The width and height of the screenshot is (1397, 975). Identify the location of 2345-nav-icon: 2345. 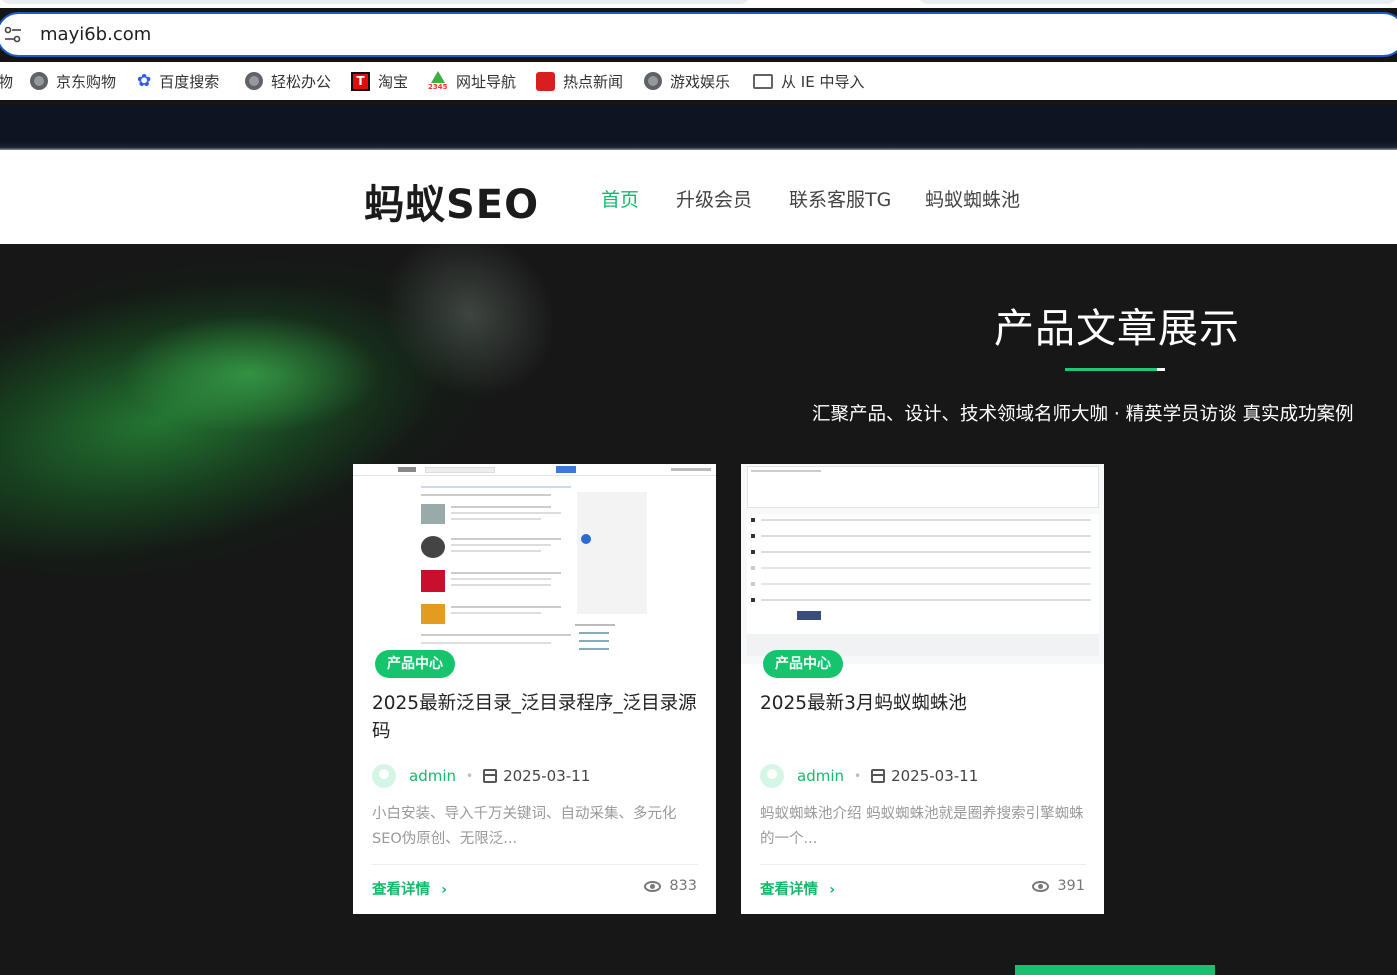
(438, 81).